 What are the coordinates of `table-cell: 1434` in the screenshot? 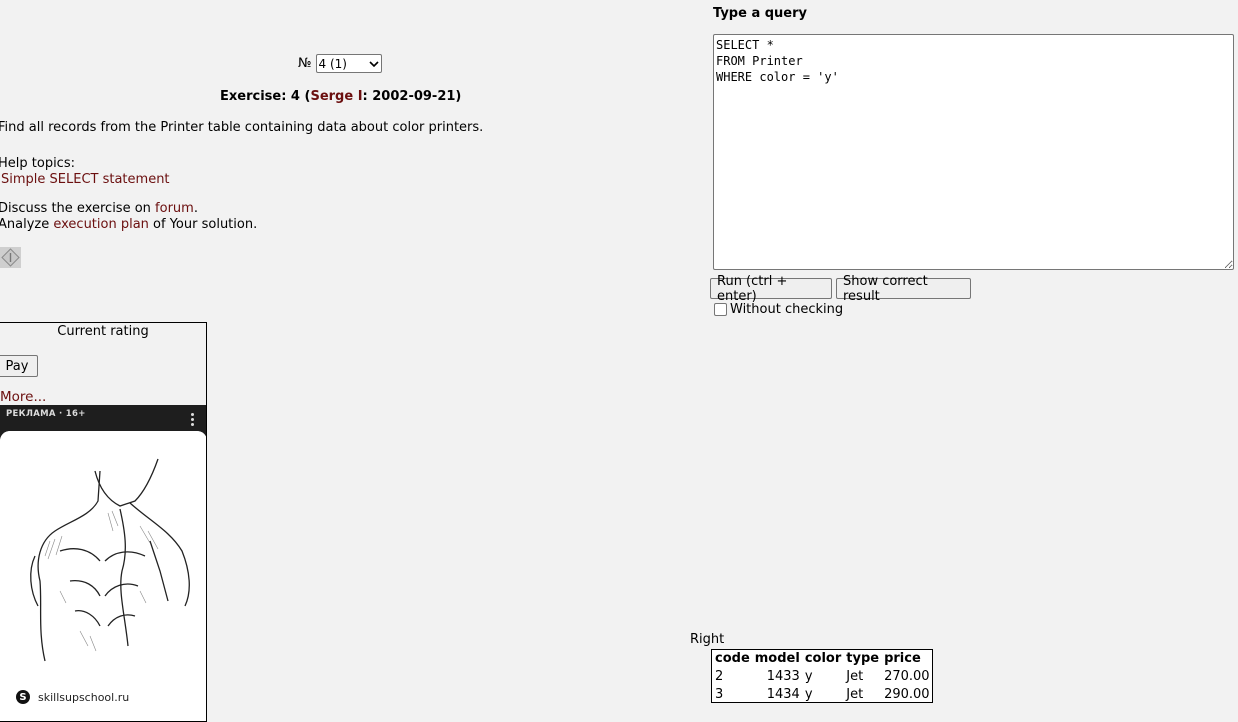 It's located at (783, 694).